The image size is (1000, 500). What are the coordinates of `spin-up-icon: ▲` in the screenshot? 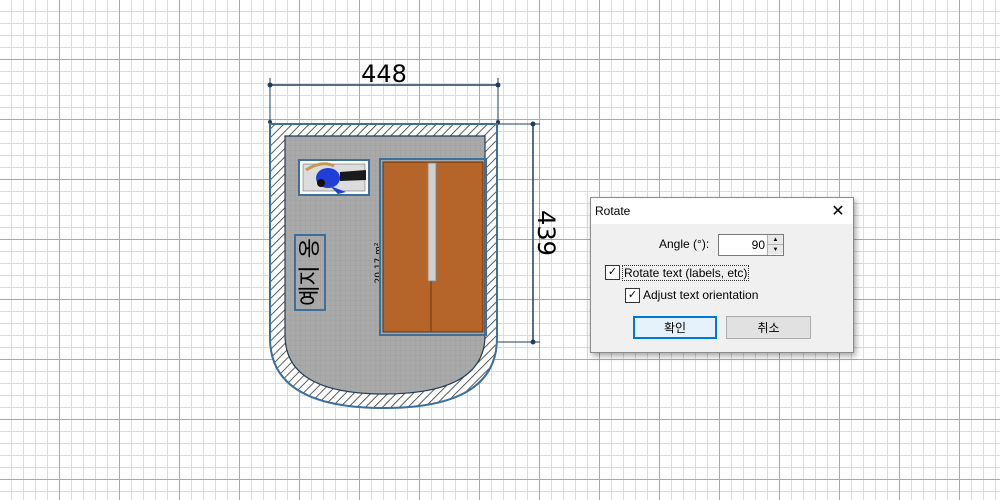 It's located at (775, 240).